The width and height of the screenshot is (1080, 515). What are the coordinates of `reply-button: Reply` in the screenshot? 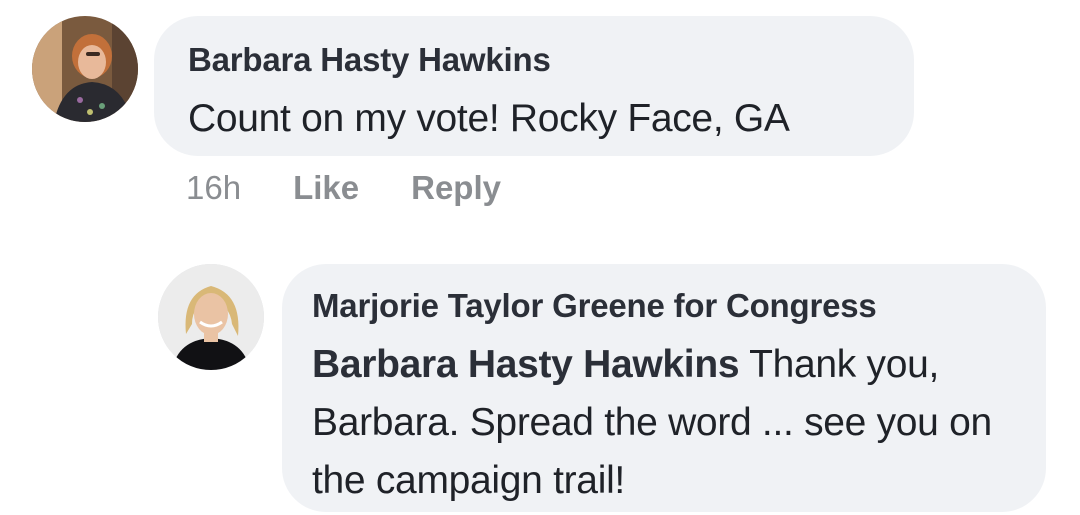 It's located at (456, 188).